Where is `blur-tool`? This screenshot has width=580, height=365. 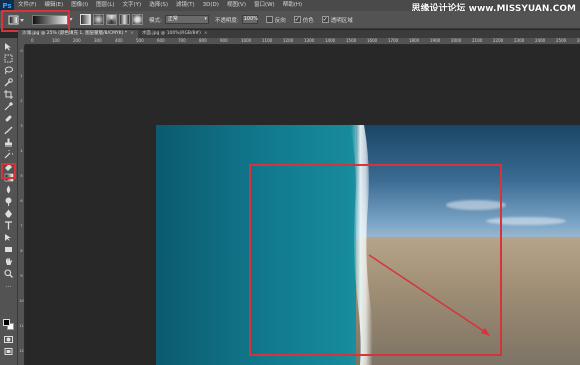 blur-tool is located at coordinates (8, 189).